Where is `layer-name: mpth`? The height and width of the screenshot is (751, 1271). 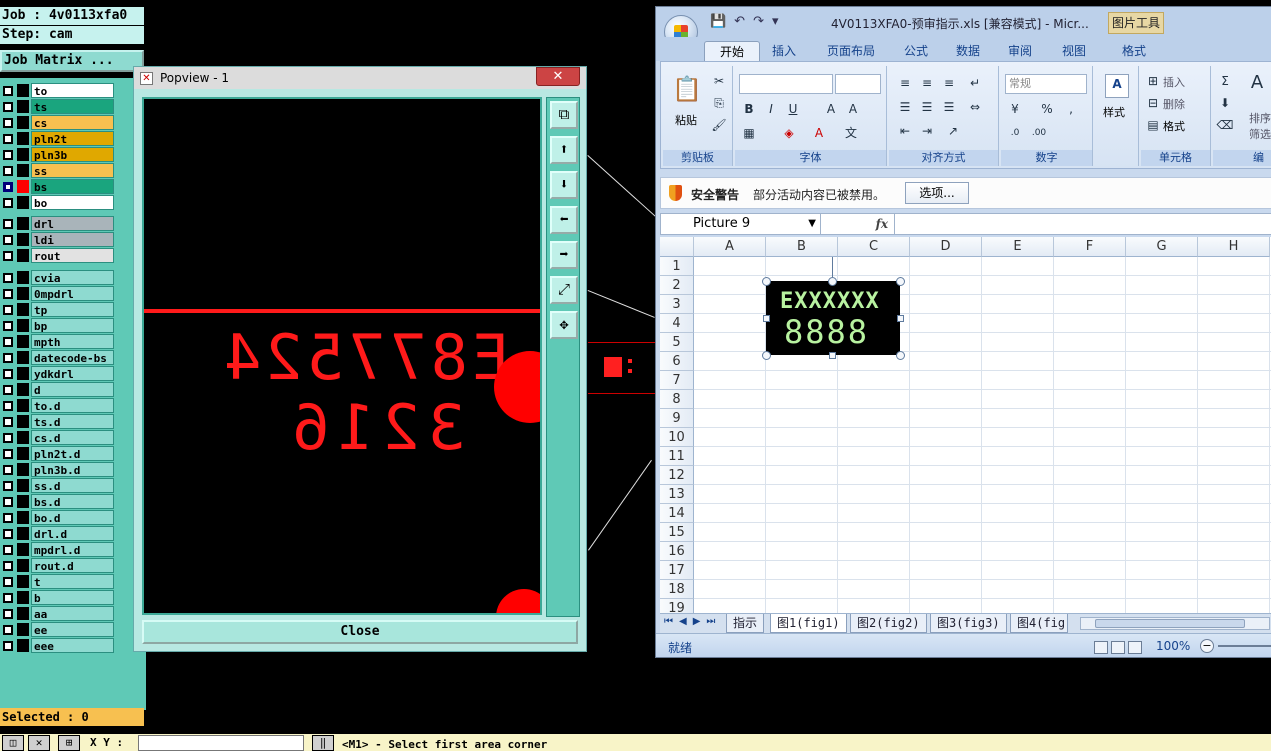
layer-name: mpth is located at coordinates (72, 341).